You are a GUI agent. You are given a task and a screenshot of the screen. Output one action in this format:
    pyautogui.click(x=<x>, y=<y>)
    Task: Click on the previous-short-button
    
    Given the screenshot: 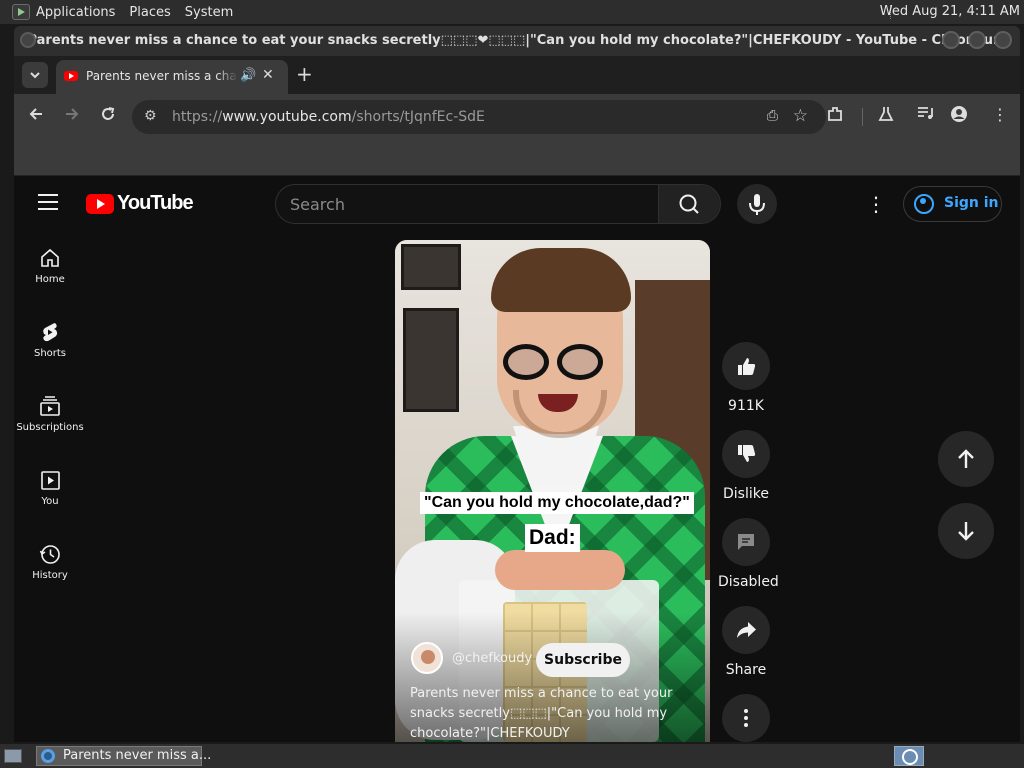 What is the action you would take?
    pyautogui.click(x=966, y=459)
    